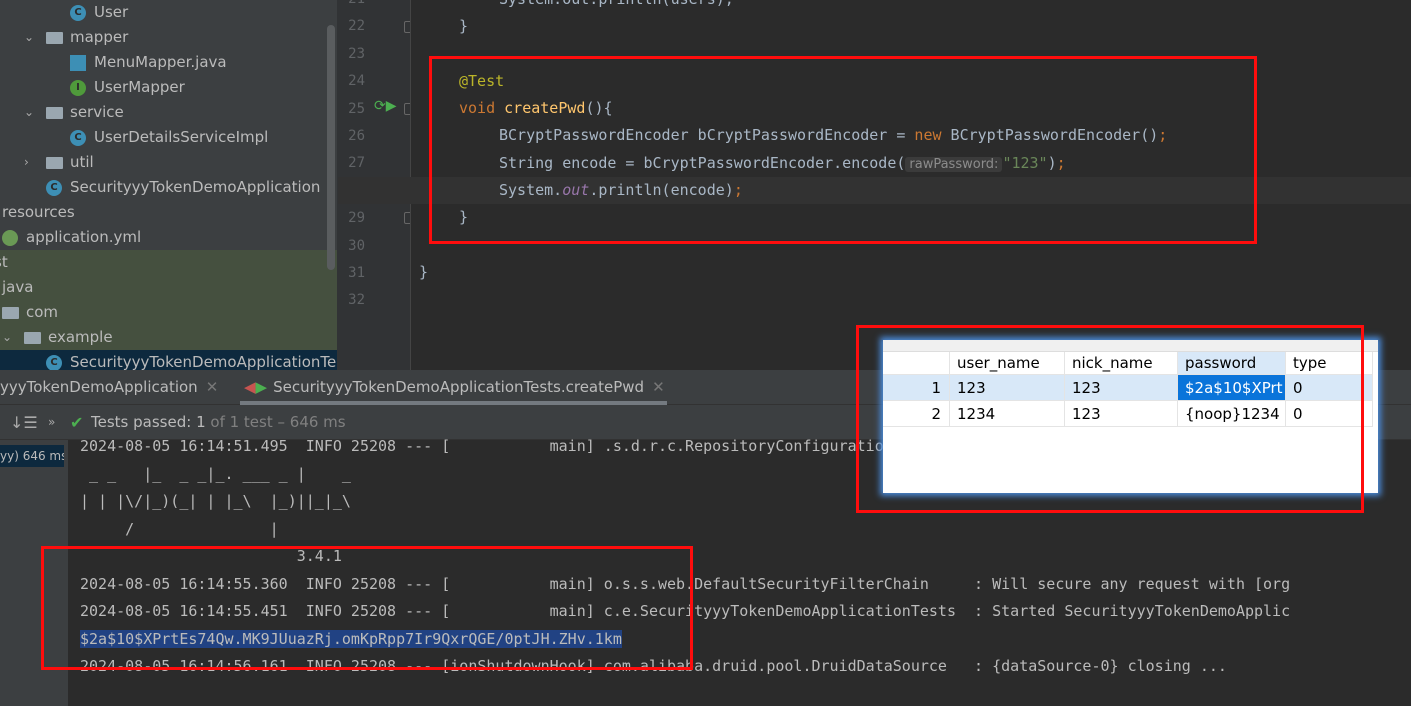 The image size is (1411, 706). Describe the element at coordinates (168, 312) in the screenshot. I see `tree-item: com` at that location.